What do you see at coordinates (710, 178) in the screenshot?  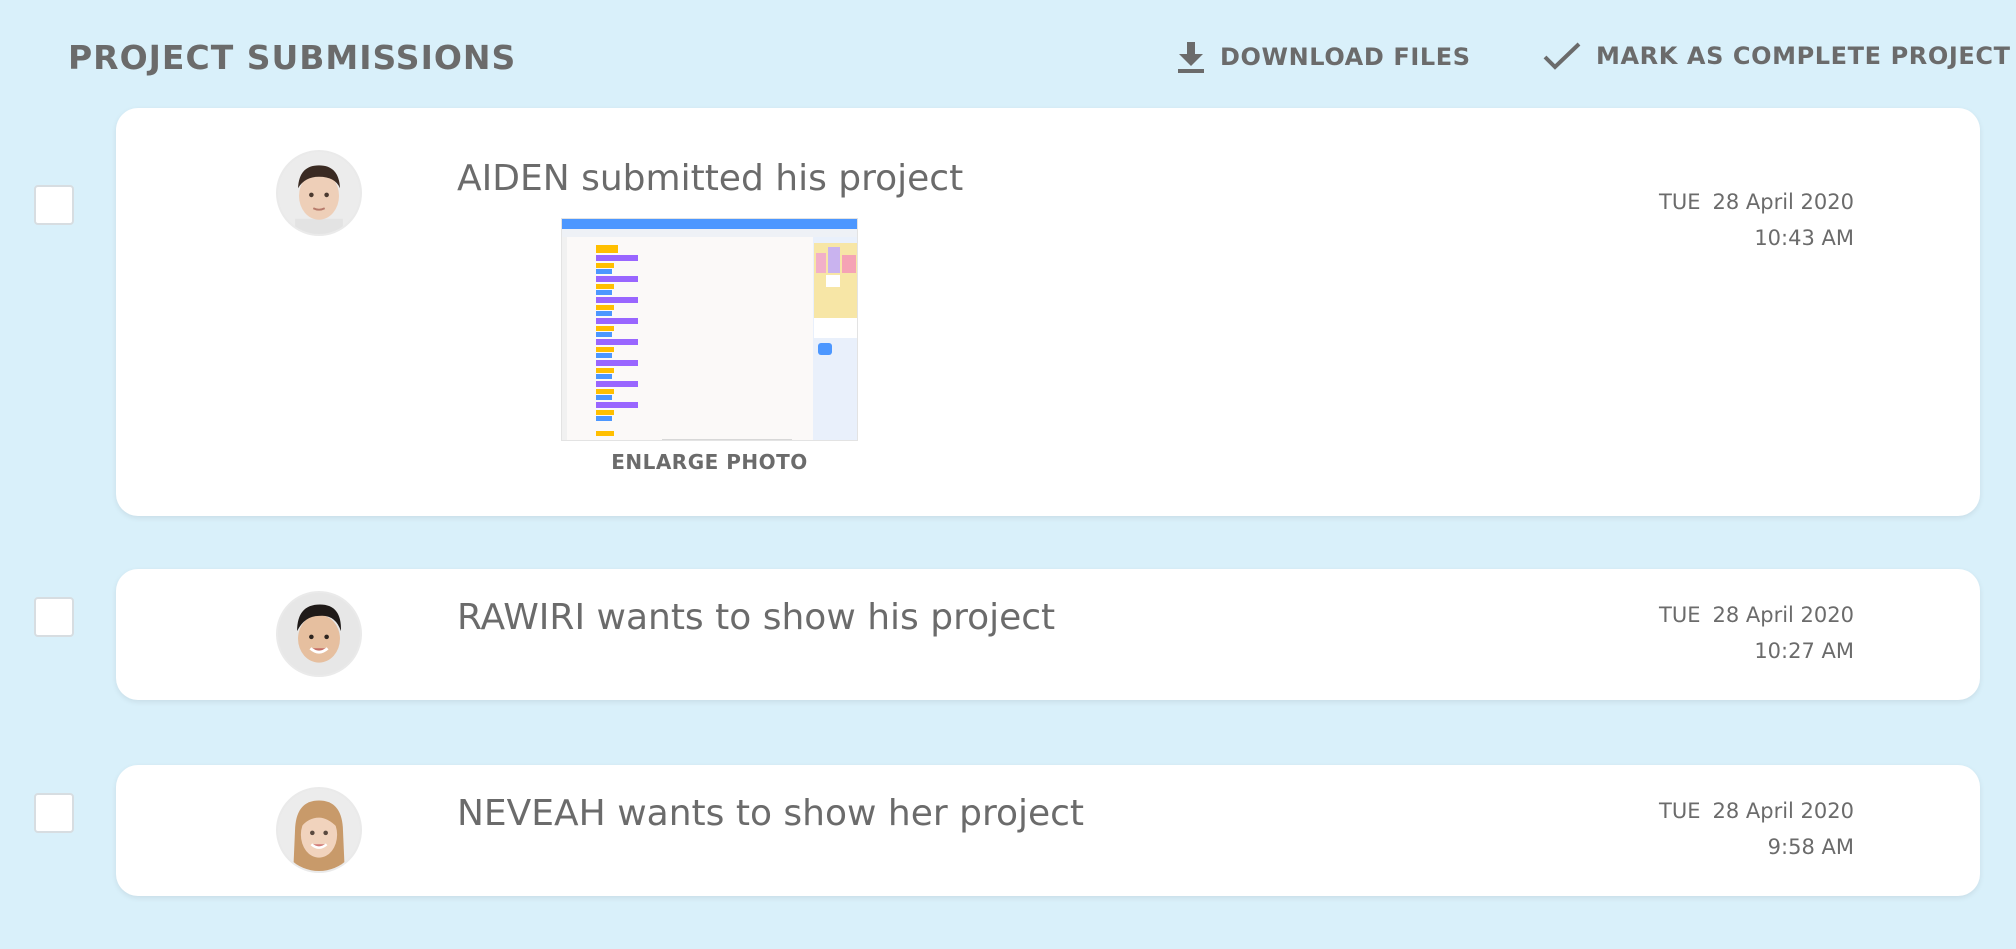 I see `submission-message: AIDEN submitted his project` at bounding box center [710, 178].